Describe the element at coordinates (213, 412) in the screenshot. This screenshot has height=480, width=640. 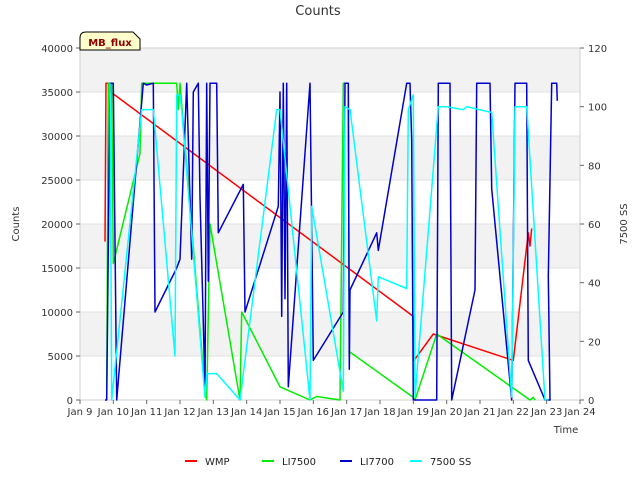
I see `x-tick-label-4: Jan 13` at that location.